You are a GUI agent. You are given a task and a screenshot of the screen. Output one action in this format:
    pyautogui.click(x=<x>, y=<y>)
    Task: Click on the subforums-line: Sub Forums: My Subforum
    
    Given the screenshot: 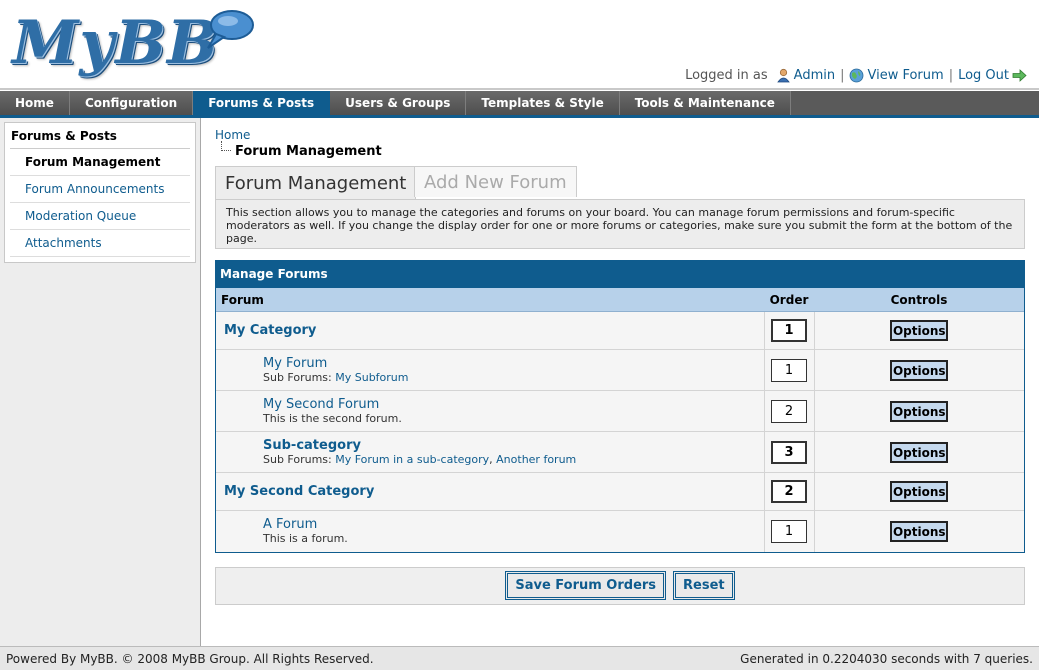 What is the action you would take?
    pyautogui.click(x=513, y=377)
    